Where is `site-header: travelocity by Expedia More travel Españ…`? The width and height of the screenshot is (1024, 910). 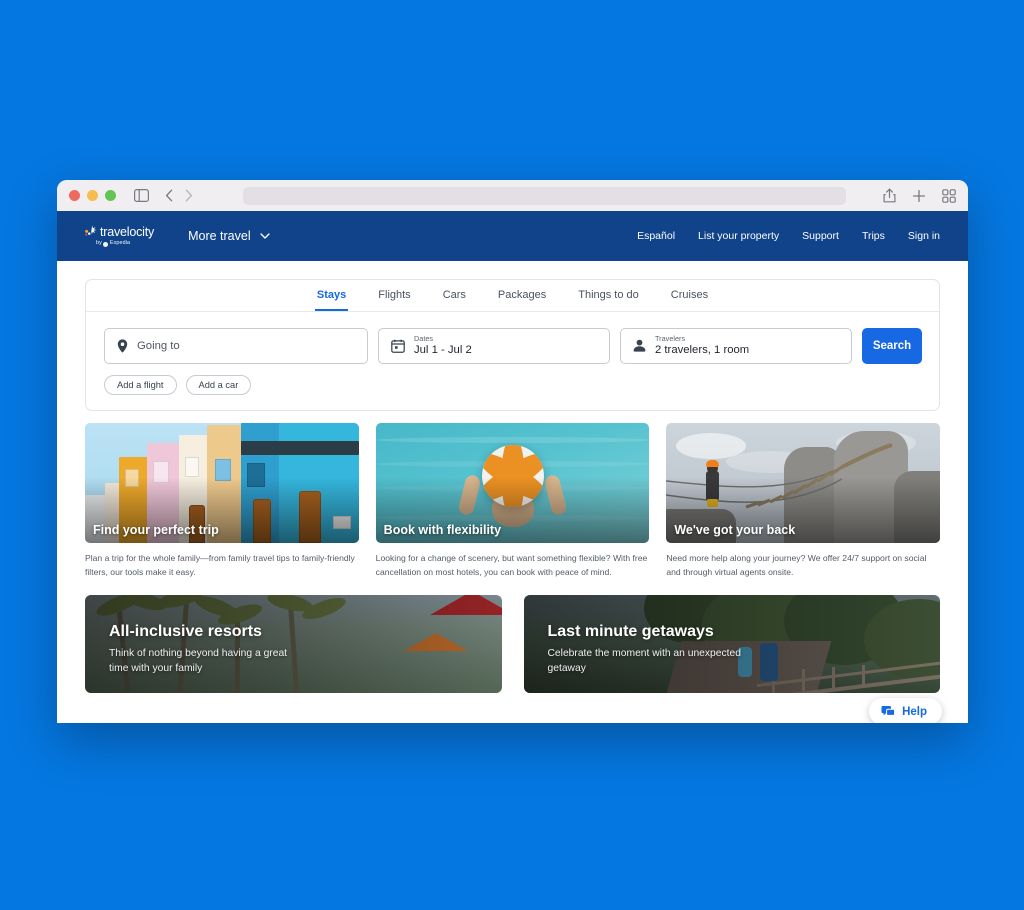 site-header: travelocity by Expedia More travel Españ… is located at coordinates (512, 236).